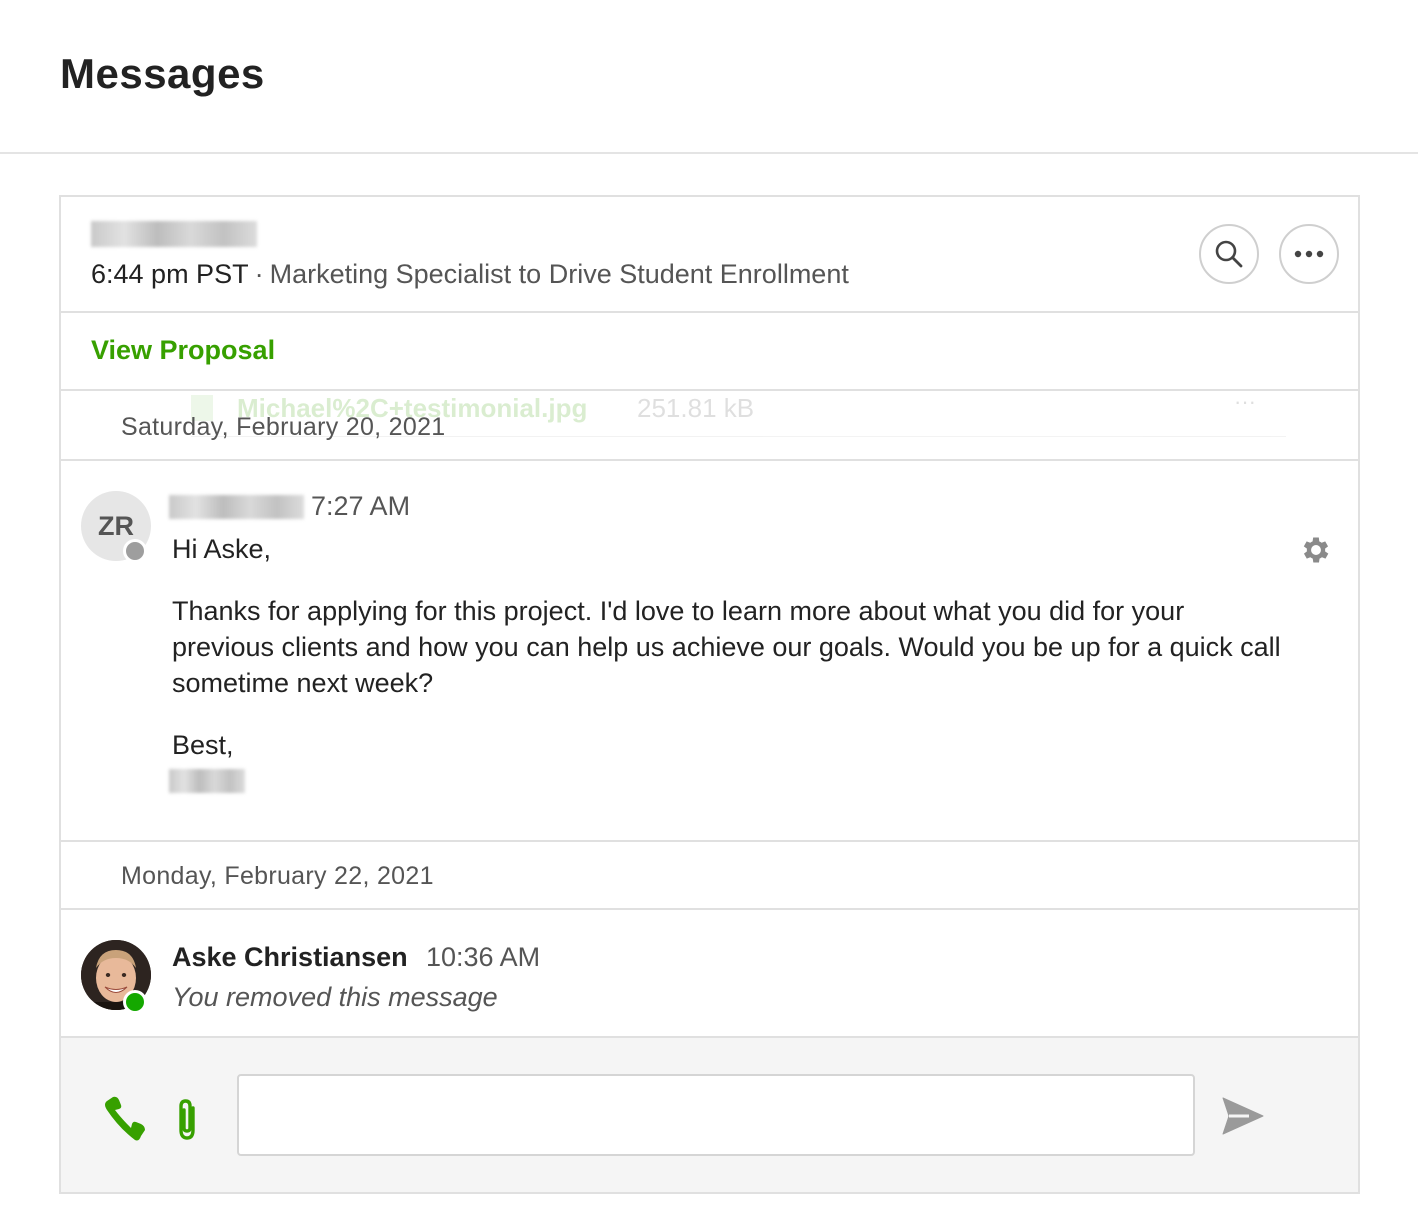  I want to click on phone-icon, so click(125, 1120).